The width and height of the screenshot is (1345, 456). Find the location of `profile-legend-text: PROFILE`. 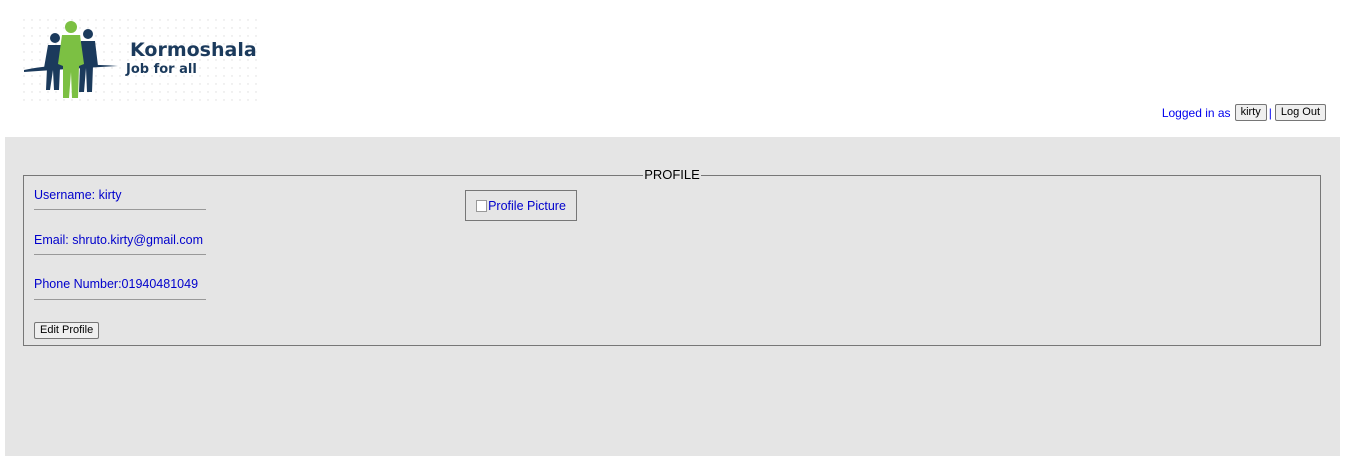

profile-legend-text: PROFILE is located at coordinates (672, 174).